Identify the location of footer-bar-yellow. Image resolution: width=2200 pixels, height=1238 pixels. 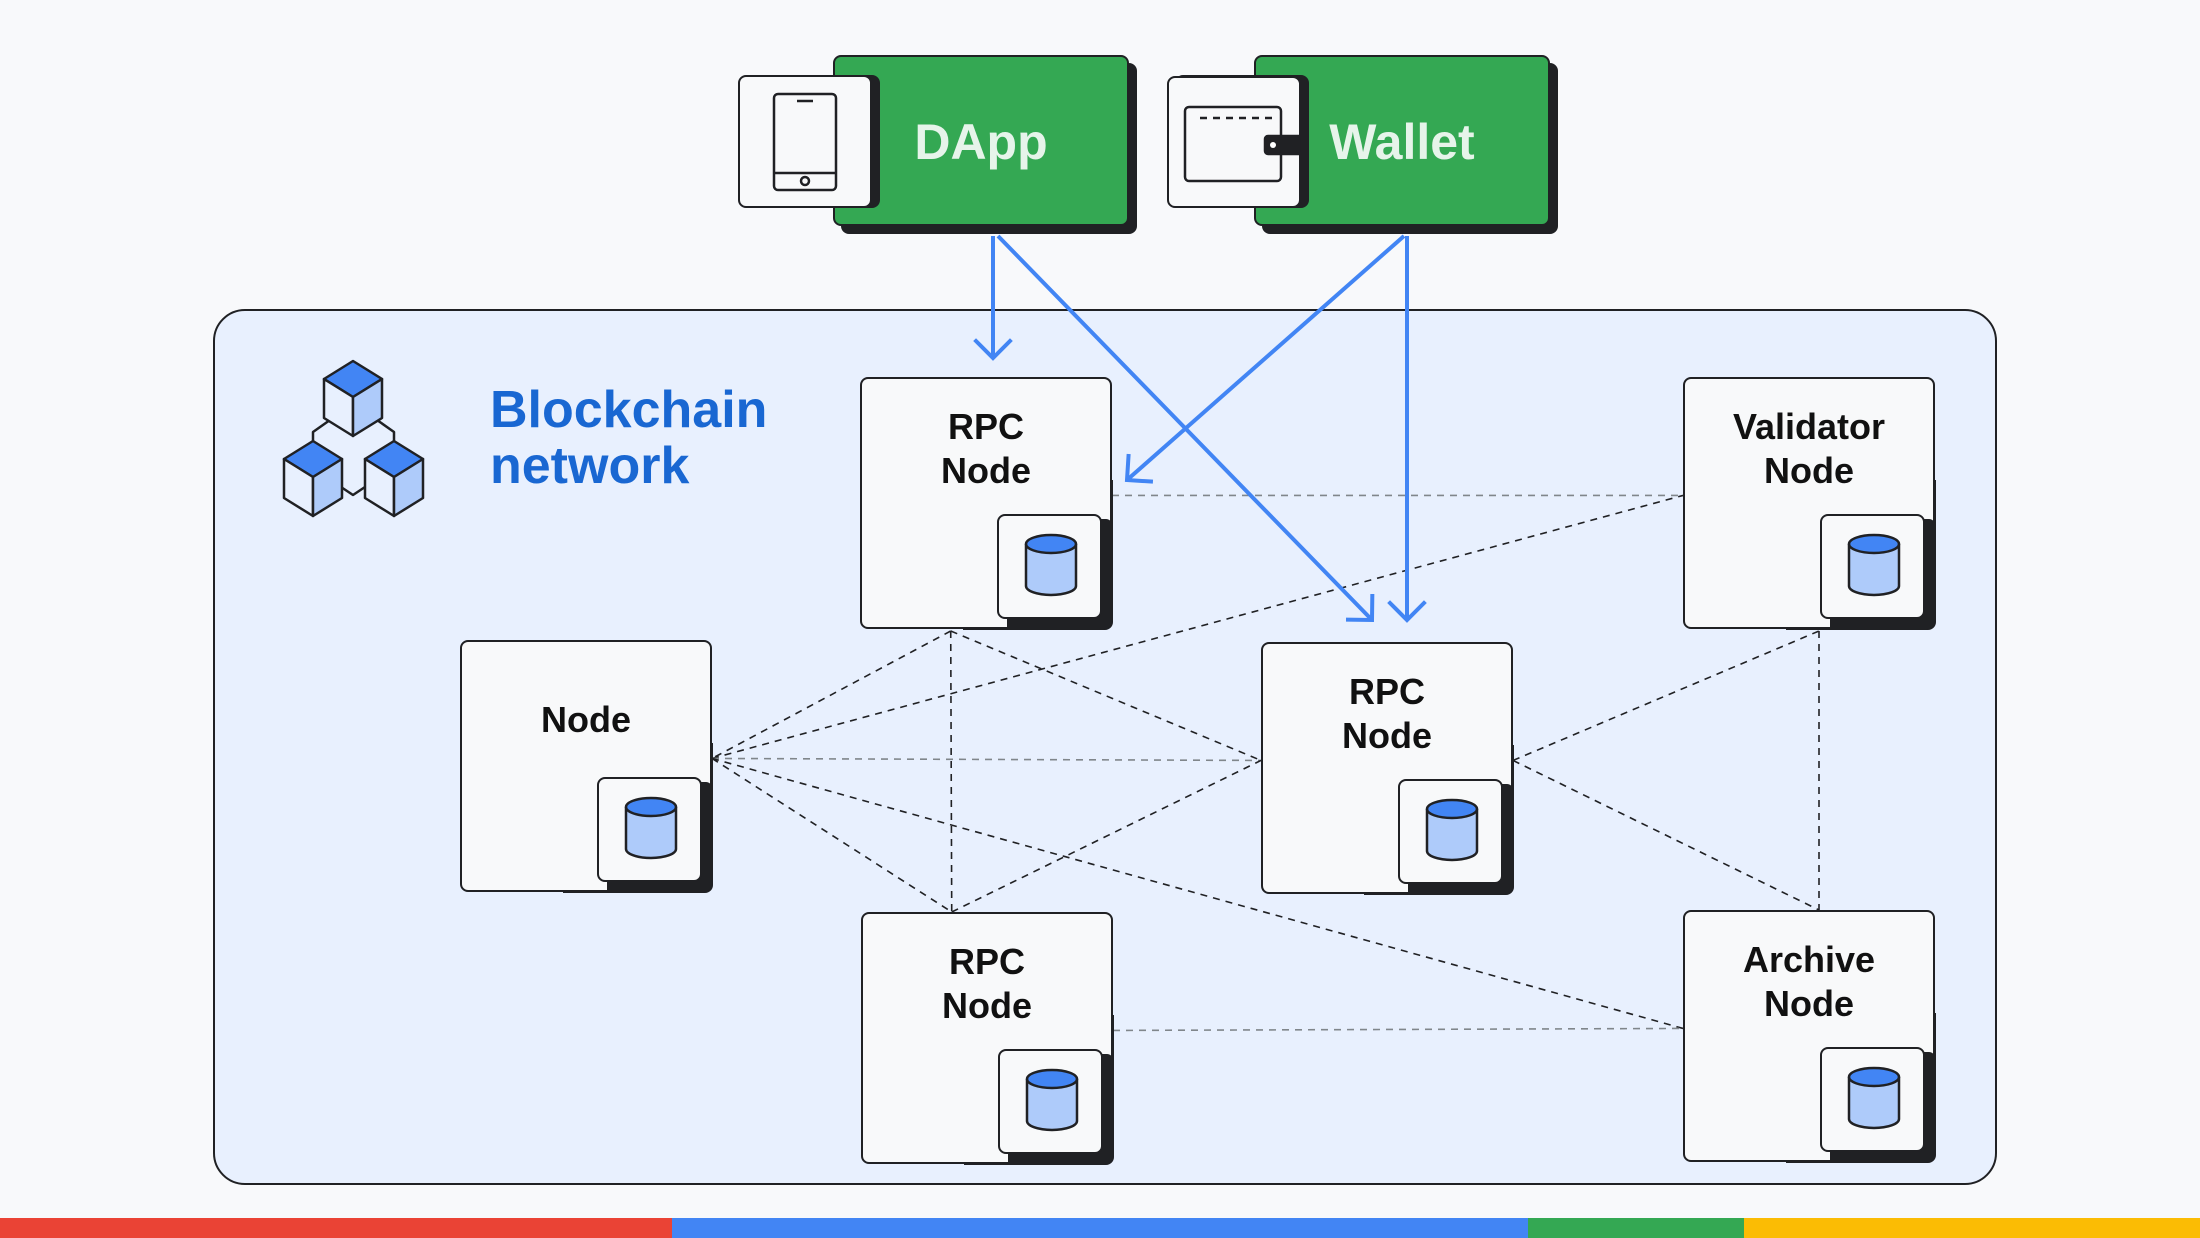
(1972, 1228).